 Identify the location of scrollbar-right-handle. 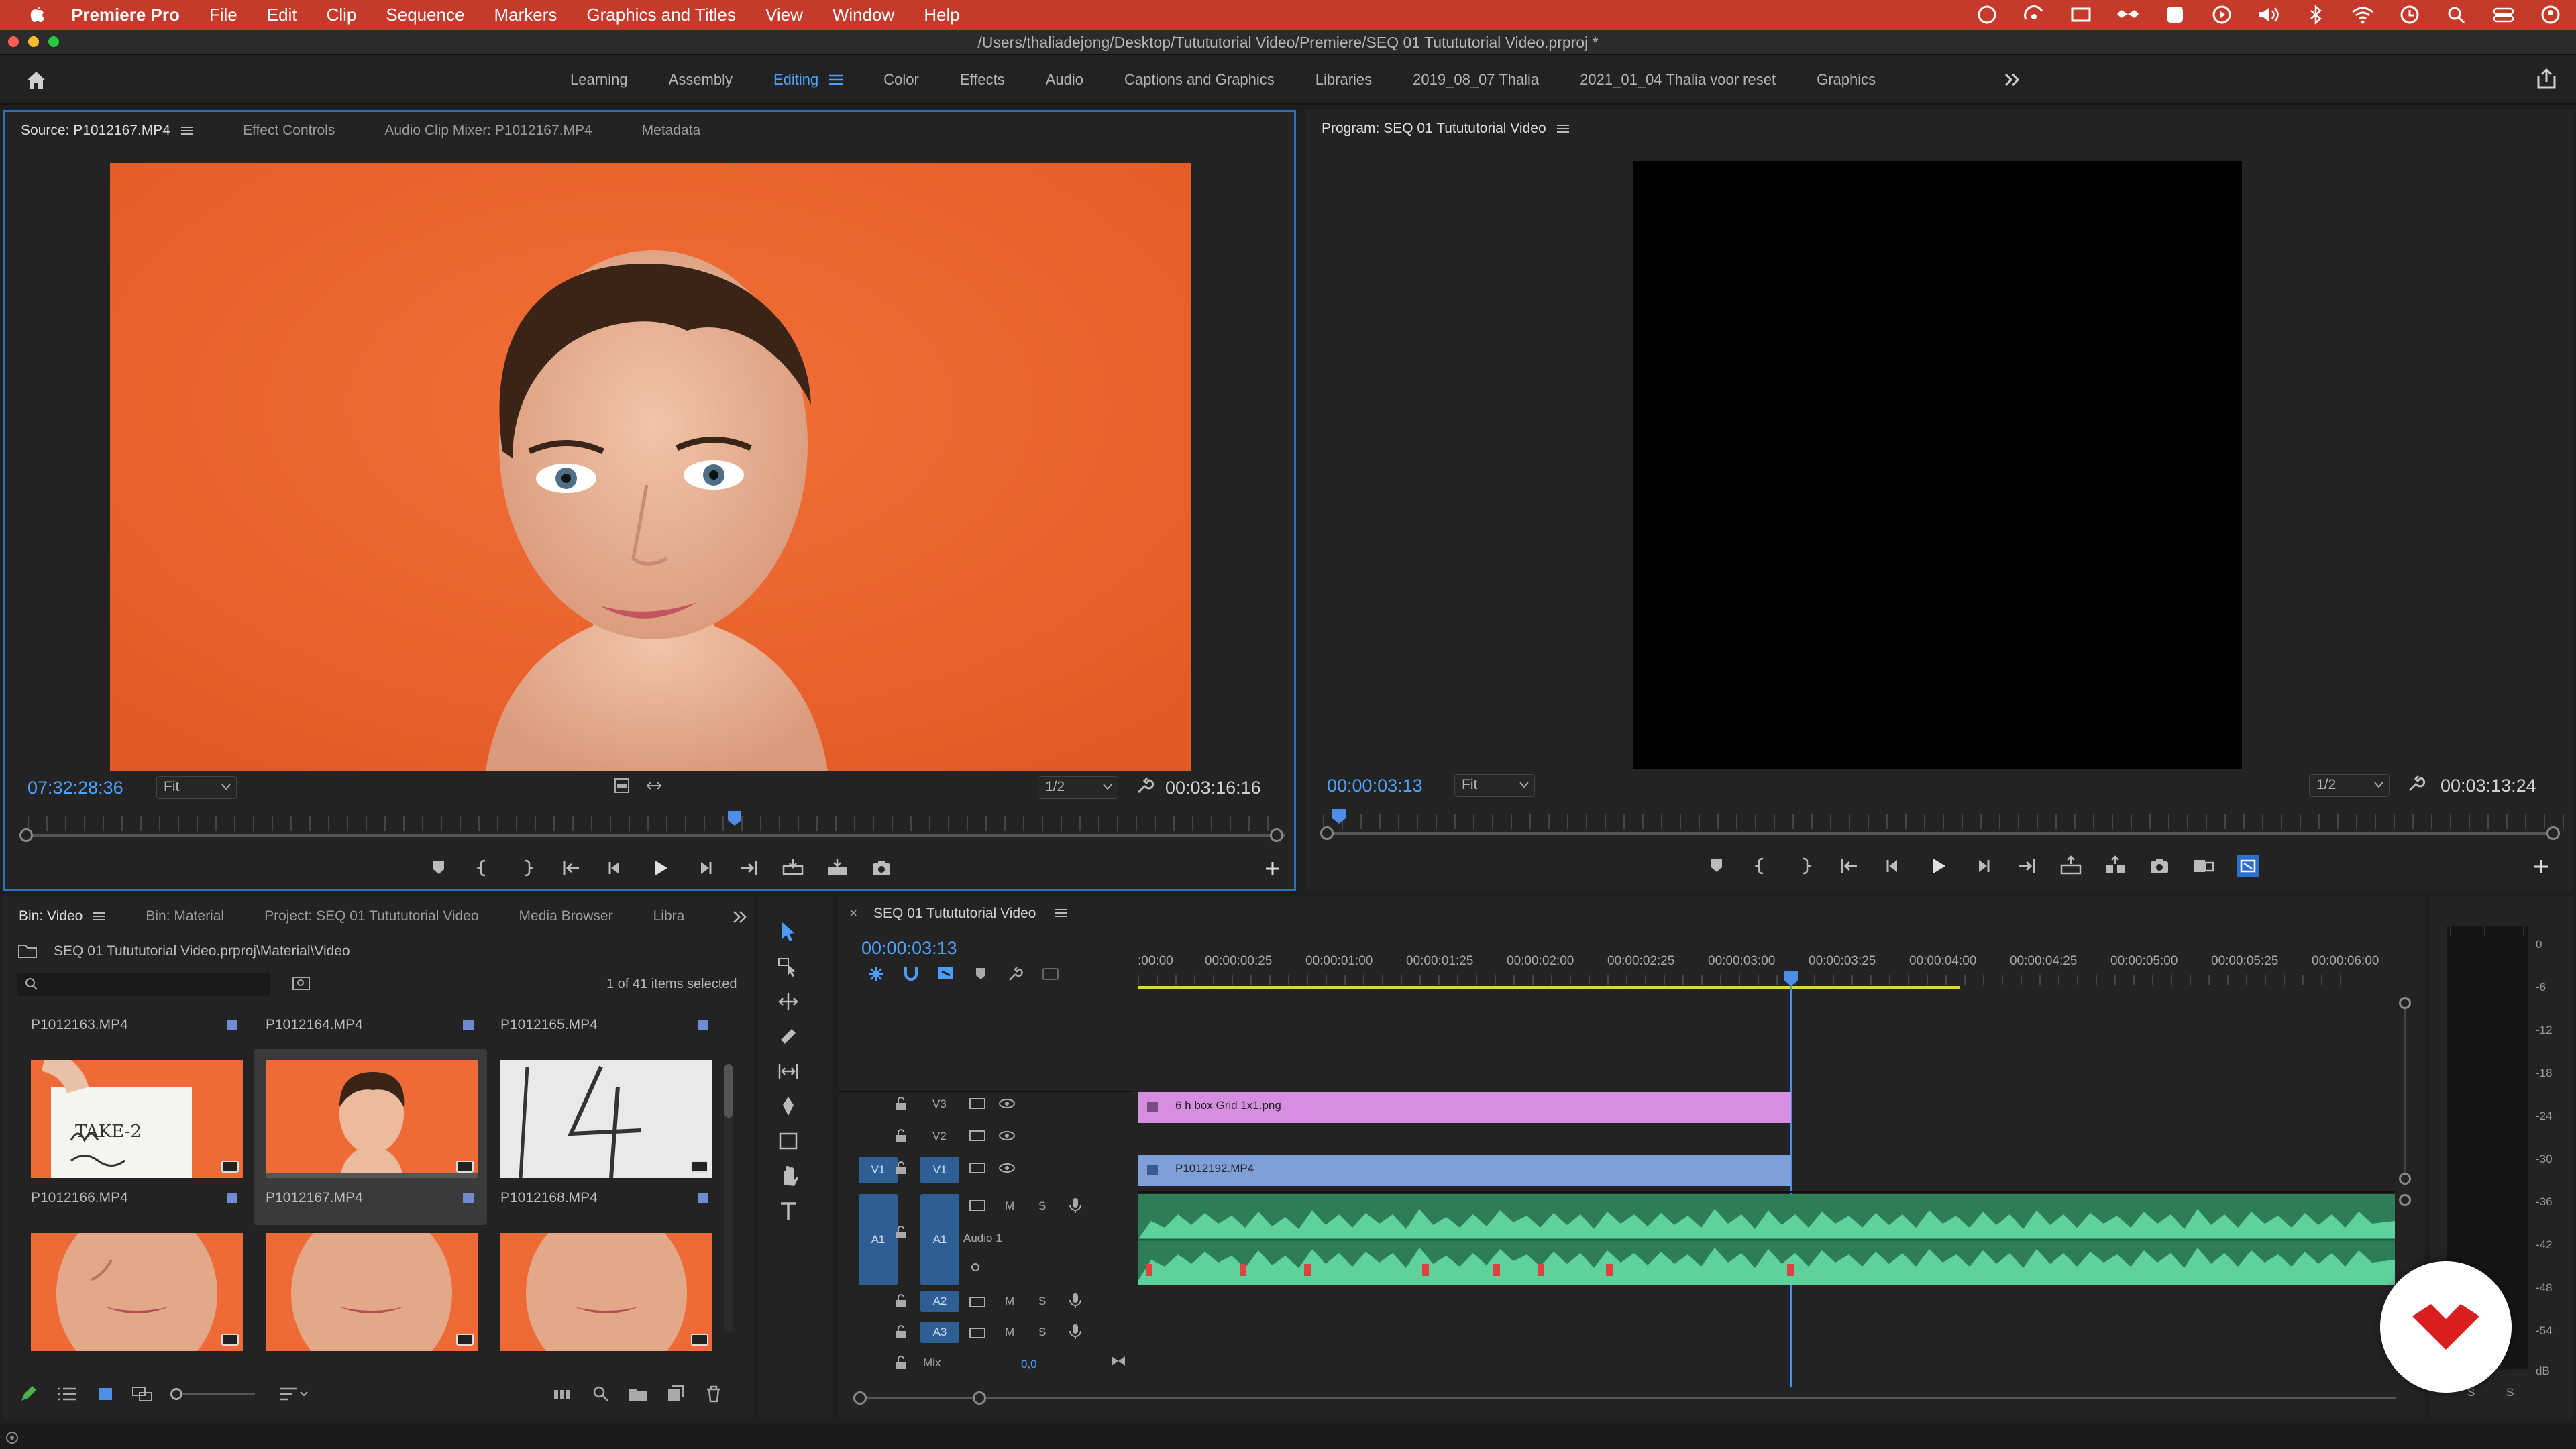
(1276, 835).